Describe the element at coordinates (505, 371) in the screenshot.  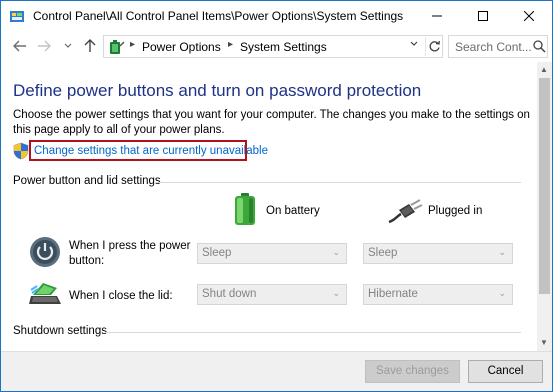
I see `cancel-button: Cancel` at that location.